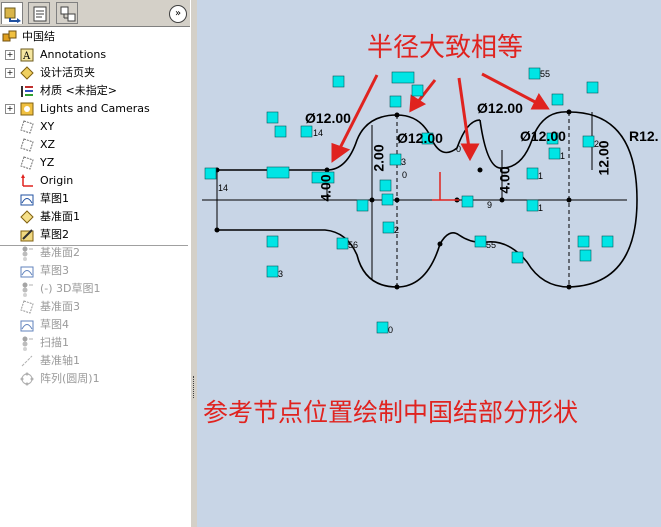 The image size is (661, 527). I want to click on tree-item-label: 草图3, so click(54, 270).